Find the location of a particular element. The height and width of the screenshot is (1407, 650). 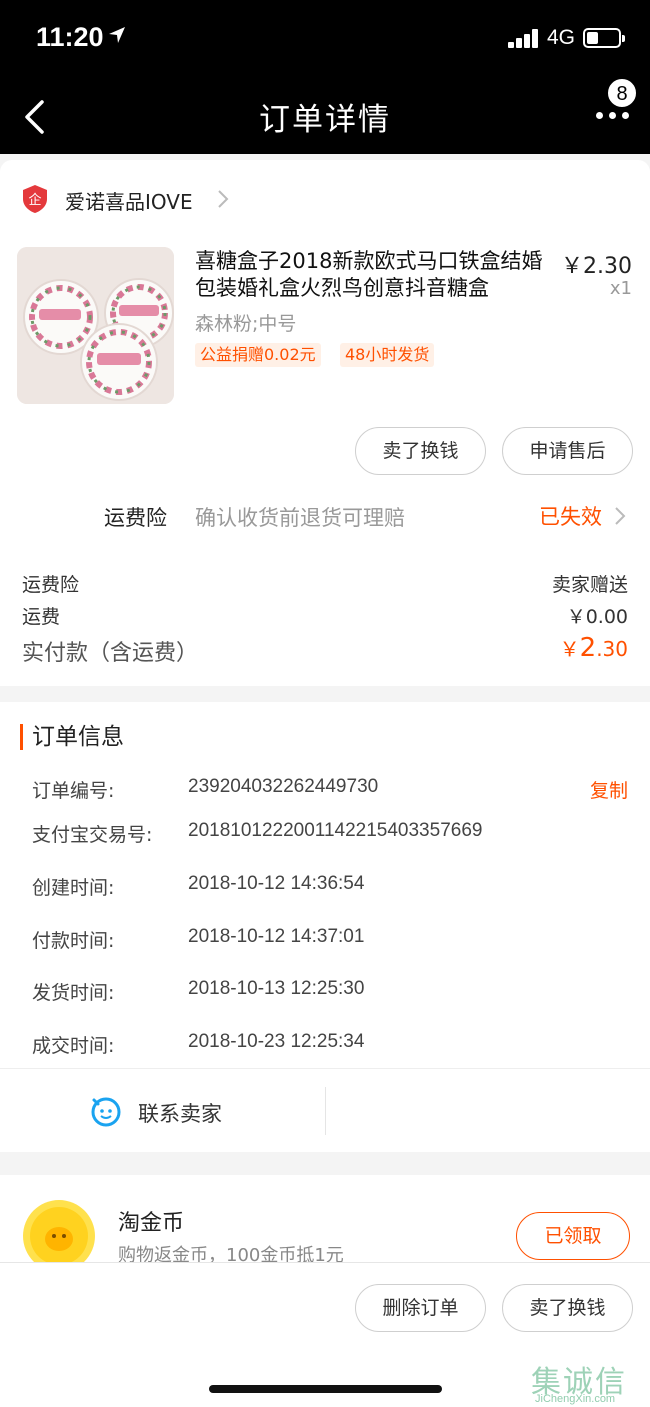

page-title: 订单详情 is located at coordinates (325, 120).